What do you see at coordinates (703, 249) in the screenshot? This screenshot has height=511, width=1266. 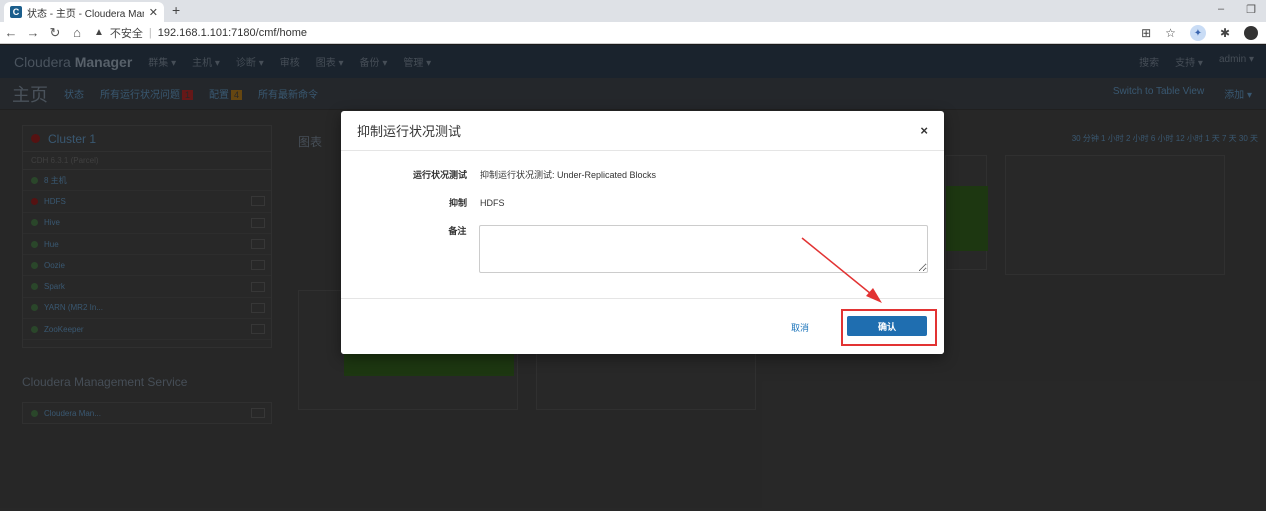 I see `notes-textarea` at bounding box center [703, 249].